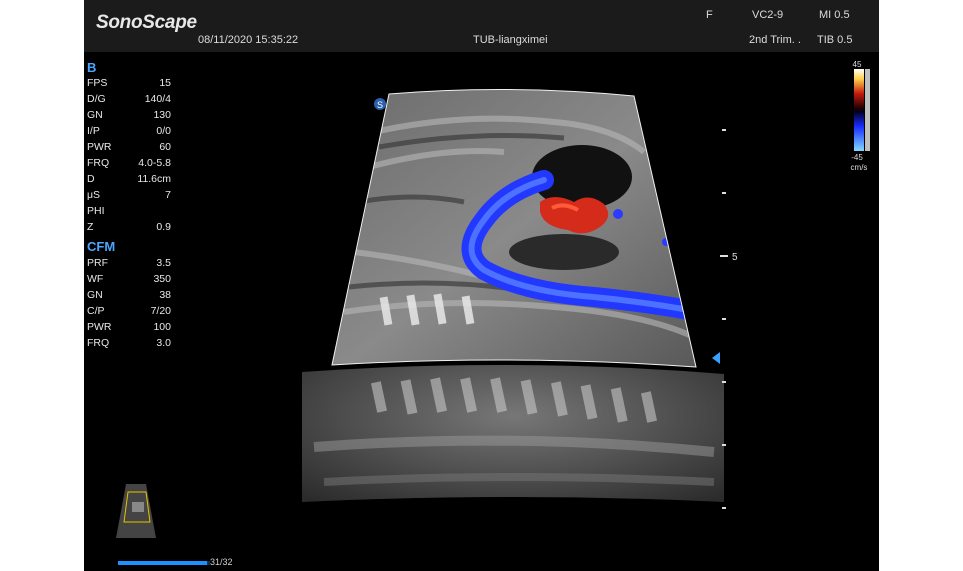  What do you see at coordinates (835, 40) in the screenshot?
I see `thermal-index: TIB 0.5` at bounding box center [835, 40].